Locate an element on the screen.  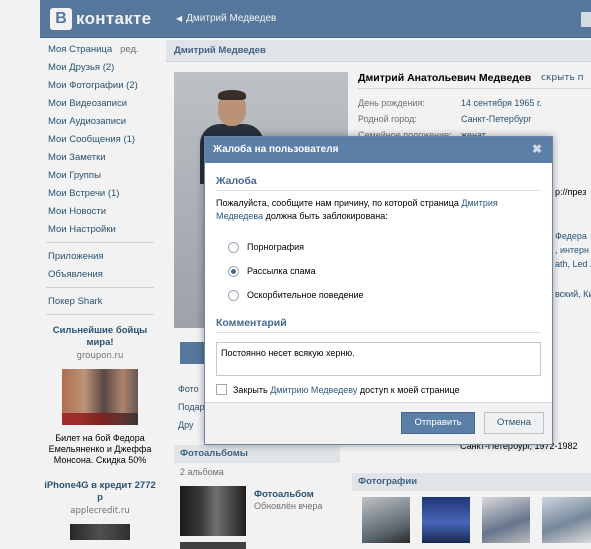
comment-section-title: Комментарий is located at coordinates (378, 325).